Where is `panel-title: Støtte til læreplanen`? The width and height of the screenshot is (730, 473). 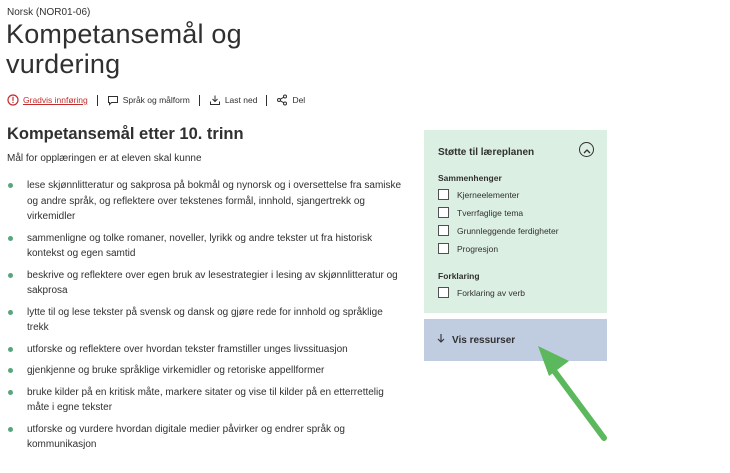
panel-title: Støtte til læreplanen is located at coordinates (486, 152).